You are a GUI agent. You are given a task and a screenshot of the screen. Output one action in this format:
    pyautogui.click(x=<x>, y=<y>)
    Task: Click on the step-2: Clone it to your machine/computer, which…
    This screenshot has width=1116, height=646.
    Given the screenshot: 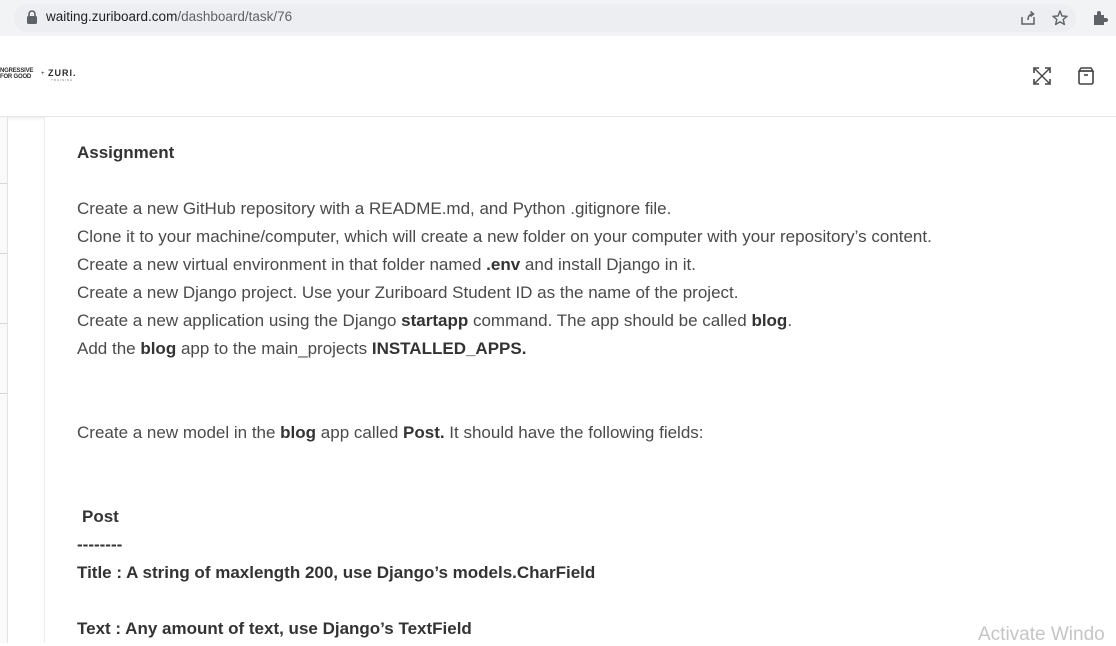 What is the action you would take?
    pyautogui.click(x=504, y=236)
    